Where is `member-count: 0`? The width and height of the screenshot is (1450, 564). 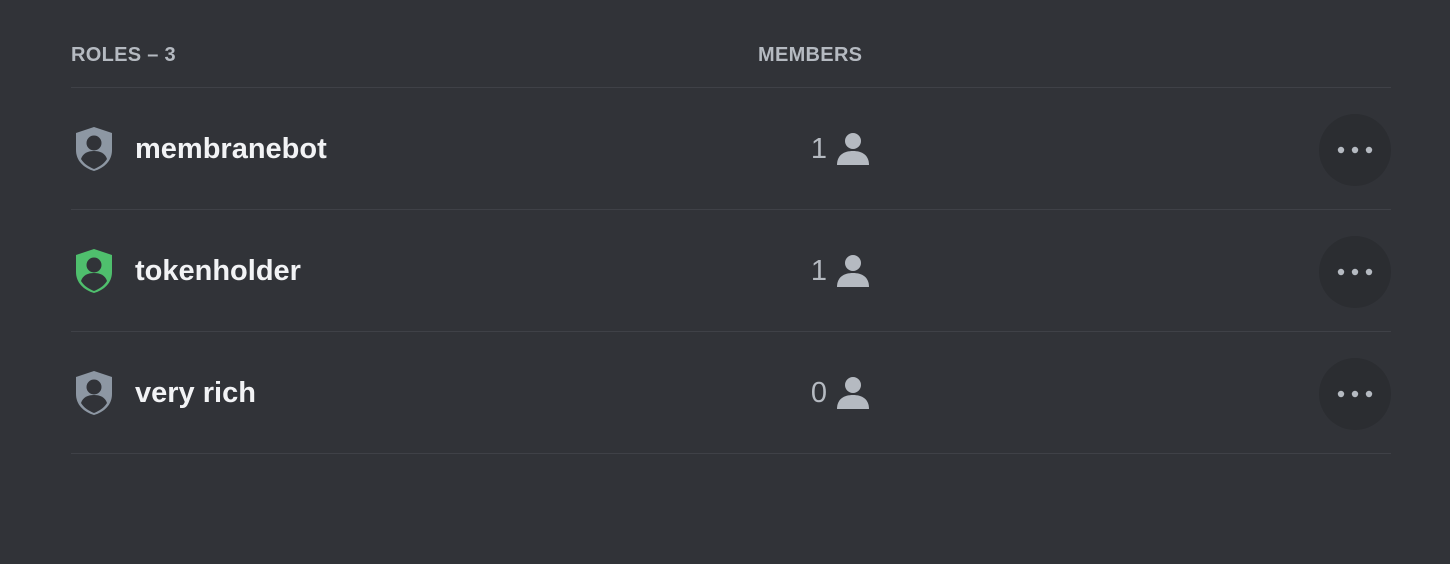 member-count: 0 is located at coordinates (818, 393).